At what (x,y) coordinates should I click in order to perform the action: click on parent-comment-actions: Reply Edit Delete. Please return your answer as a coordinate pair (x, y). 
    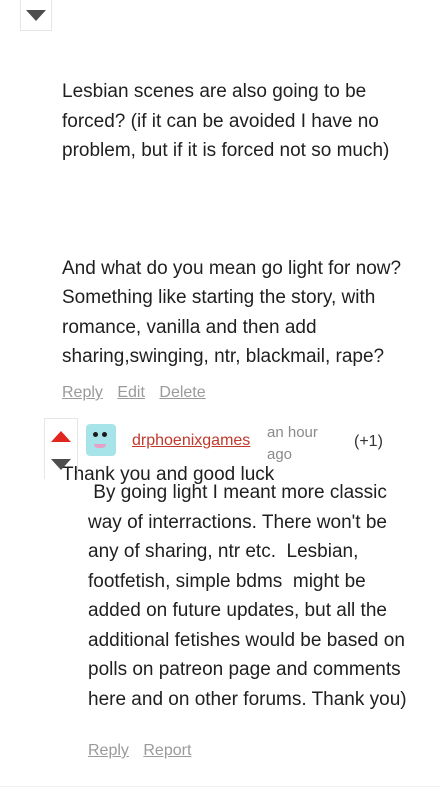
    Looking at the image, I should click on (139, 393).